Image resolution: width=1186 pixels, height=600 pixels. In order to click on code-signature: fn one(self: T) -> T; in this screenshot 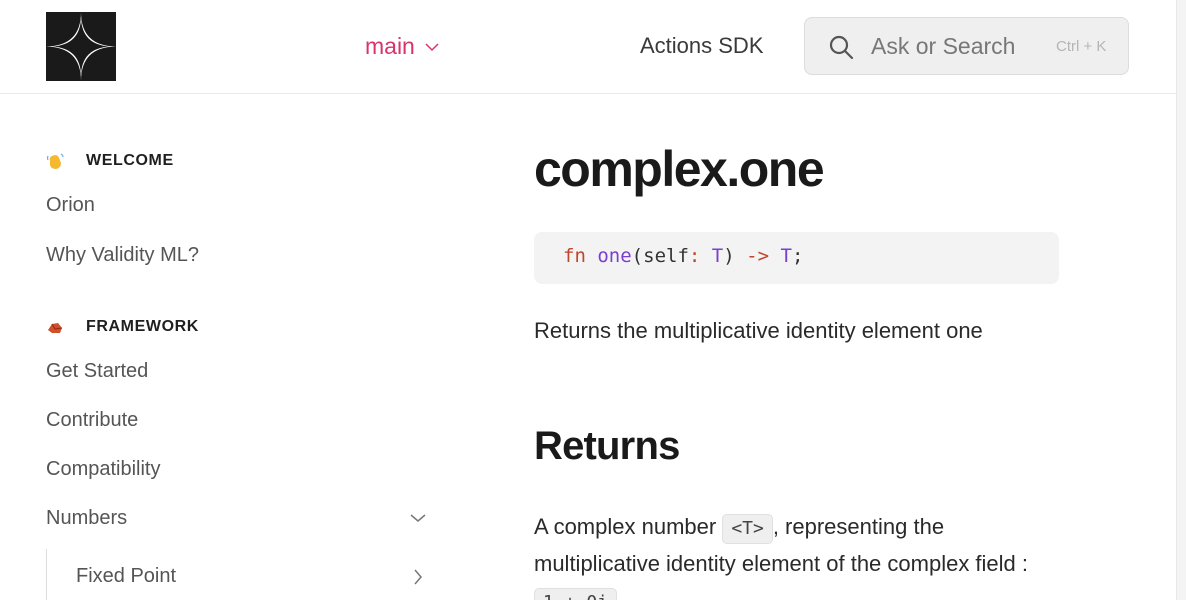, I will do `click(796, 258)`.